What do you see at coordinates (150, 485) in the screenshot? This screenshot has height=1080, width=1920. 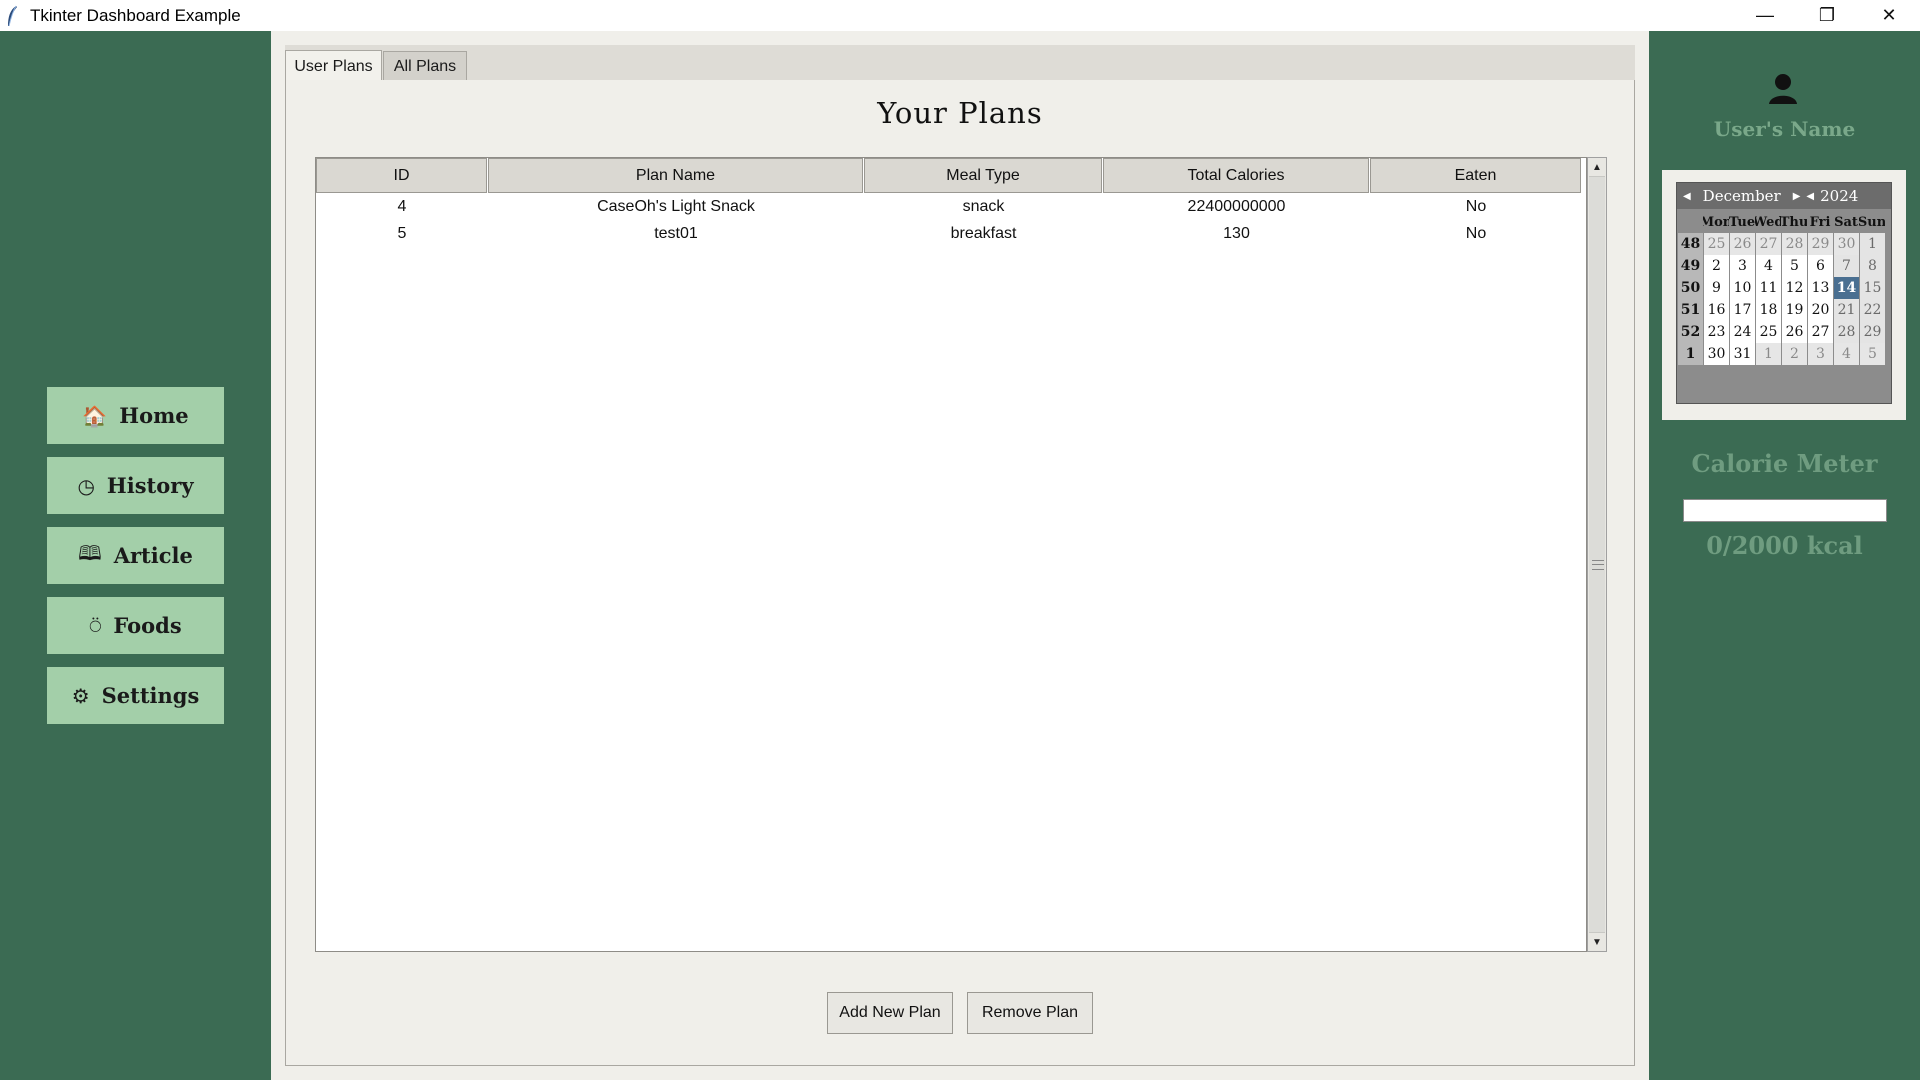 I see `nav-history-label: History` at bounding box center [150, 485].